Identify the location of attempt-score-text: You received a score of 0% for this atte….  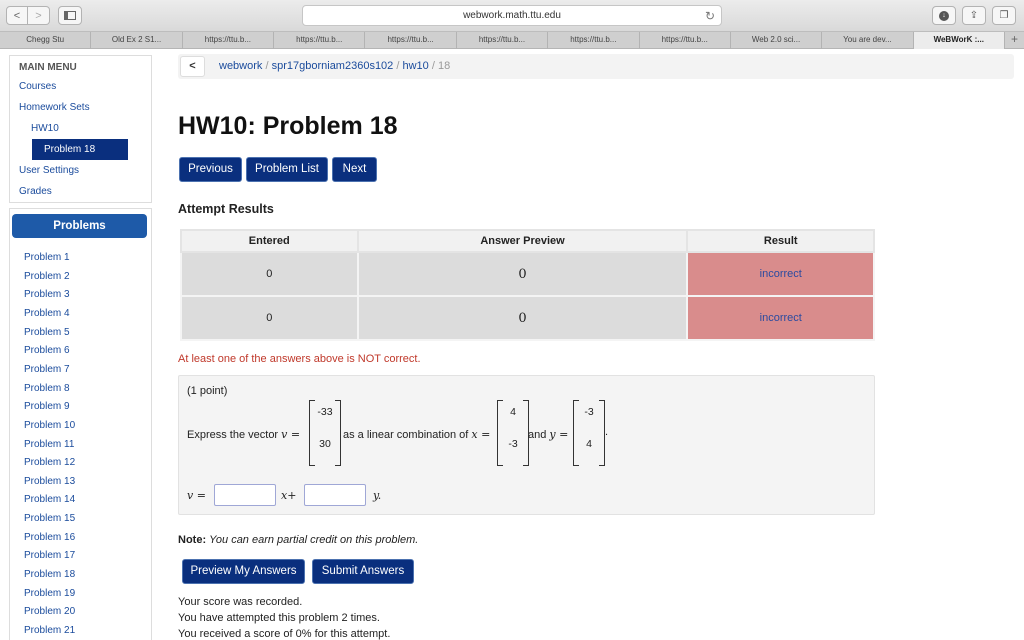
(284, 634).